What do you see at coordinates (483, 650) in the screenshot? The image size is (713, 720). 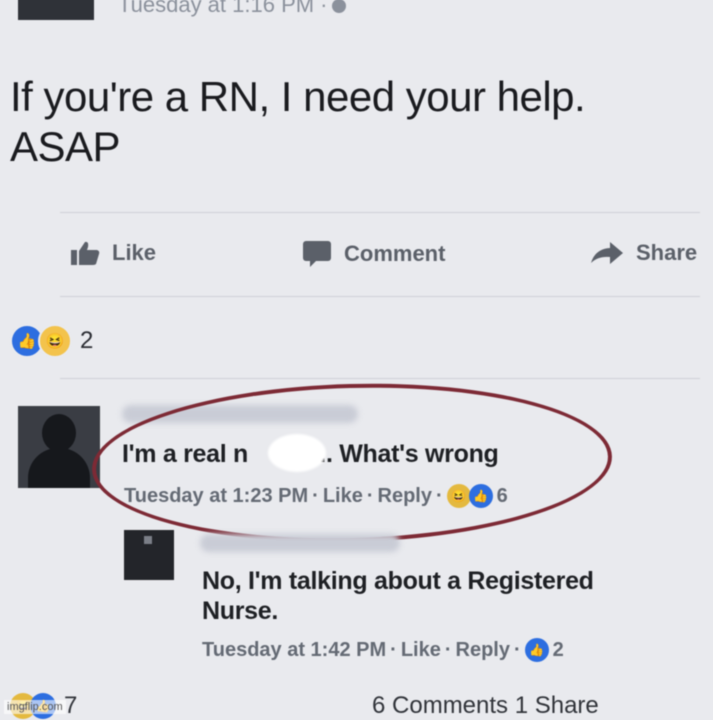 I see `reply-reply-link: Reply` at bounding box center [483, 650].